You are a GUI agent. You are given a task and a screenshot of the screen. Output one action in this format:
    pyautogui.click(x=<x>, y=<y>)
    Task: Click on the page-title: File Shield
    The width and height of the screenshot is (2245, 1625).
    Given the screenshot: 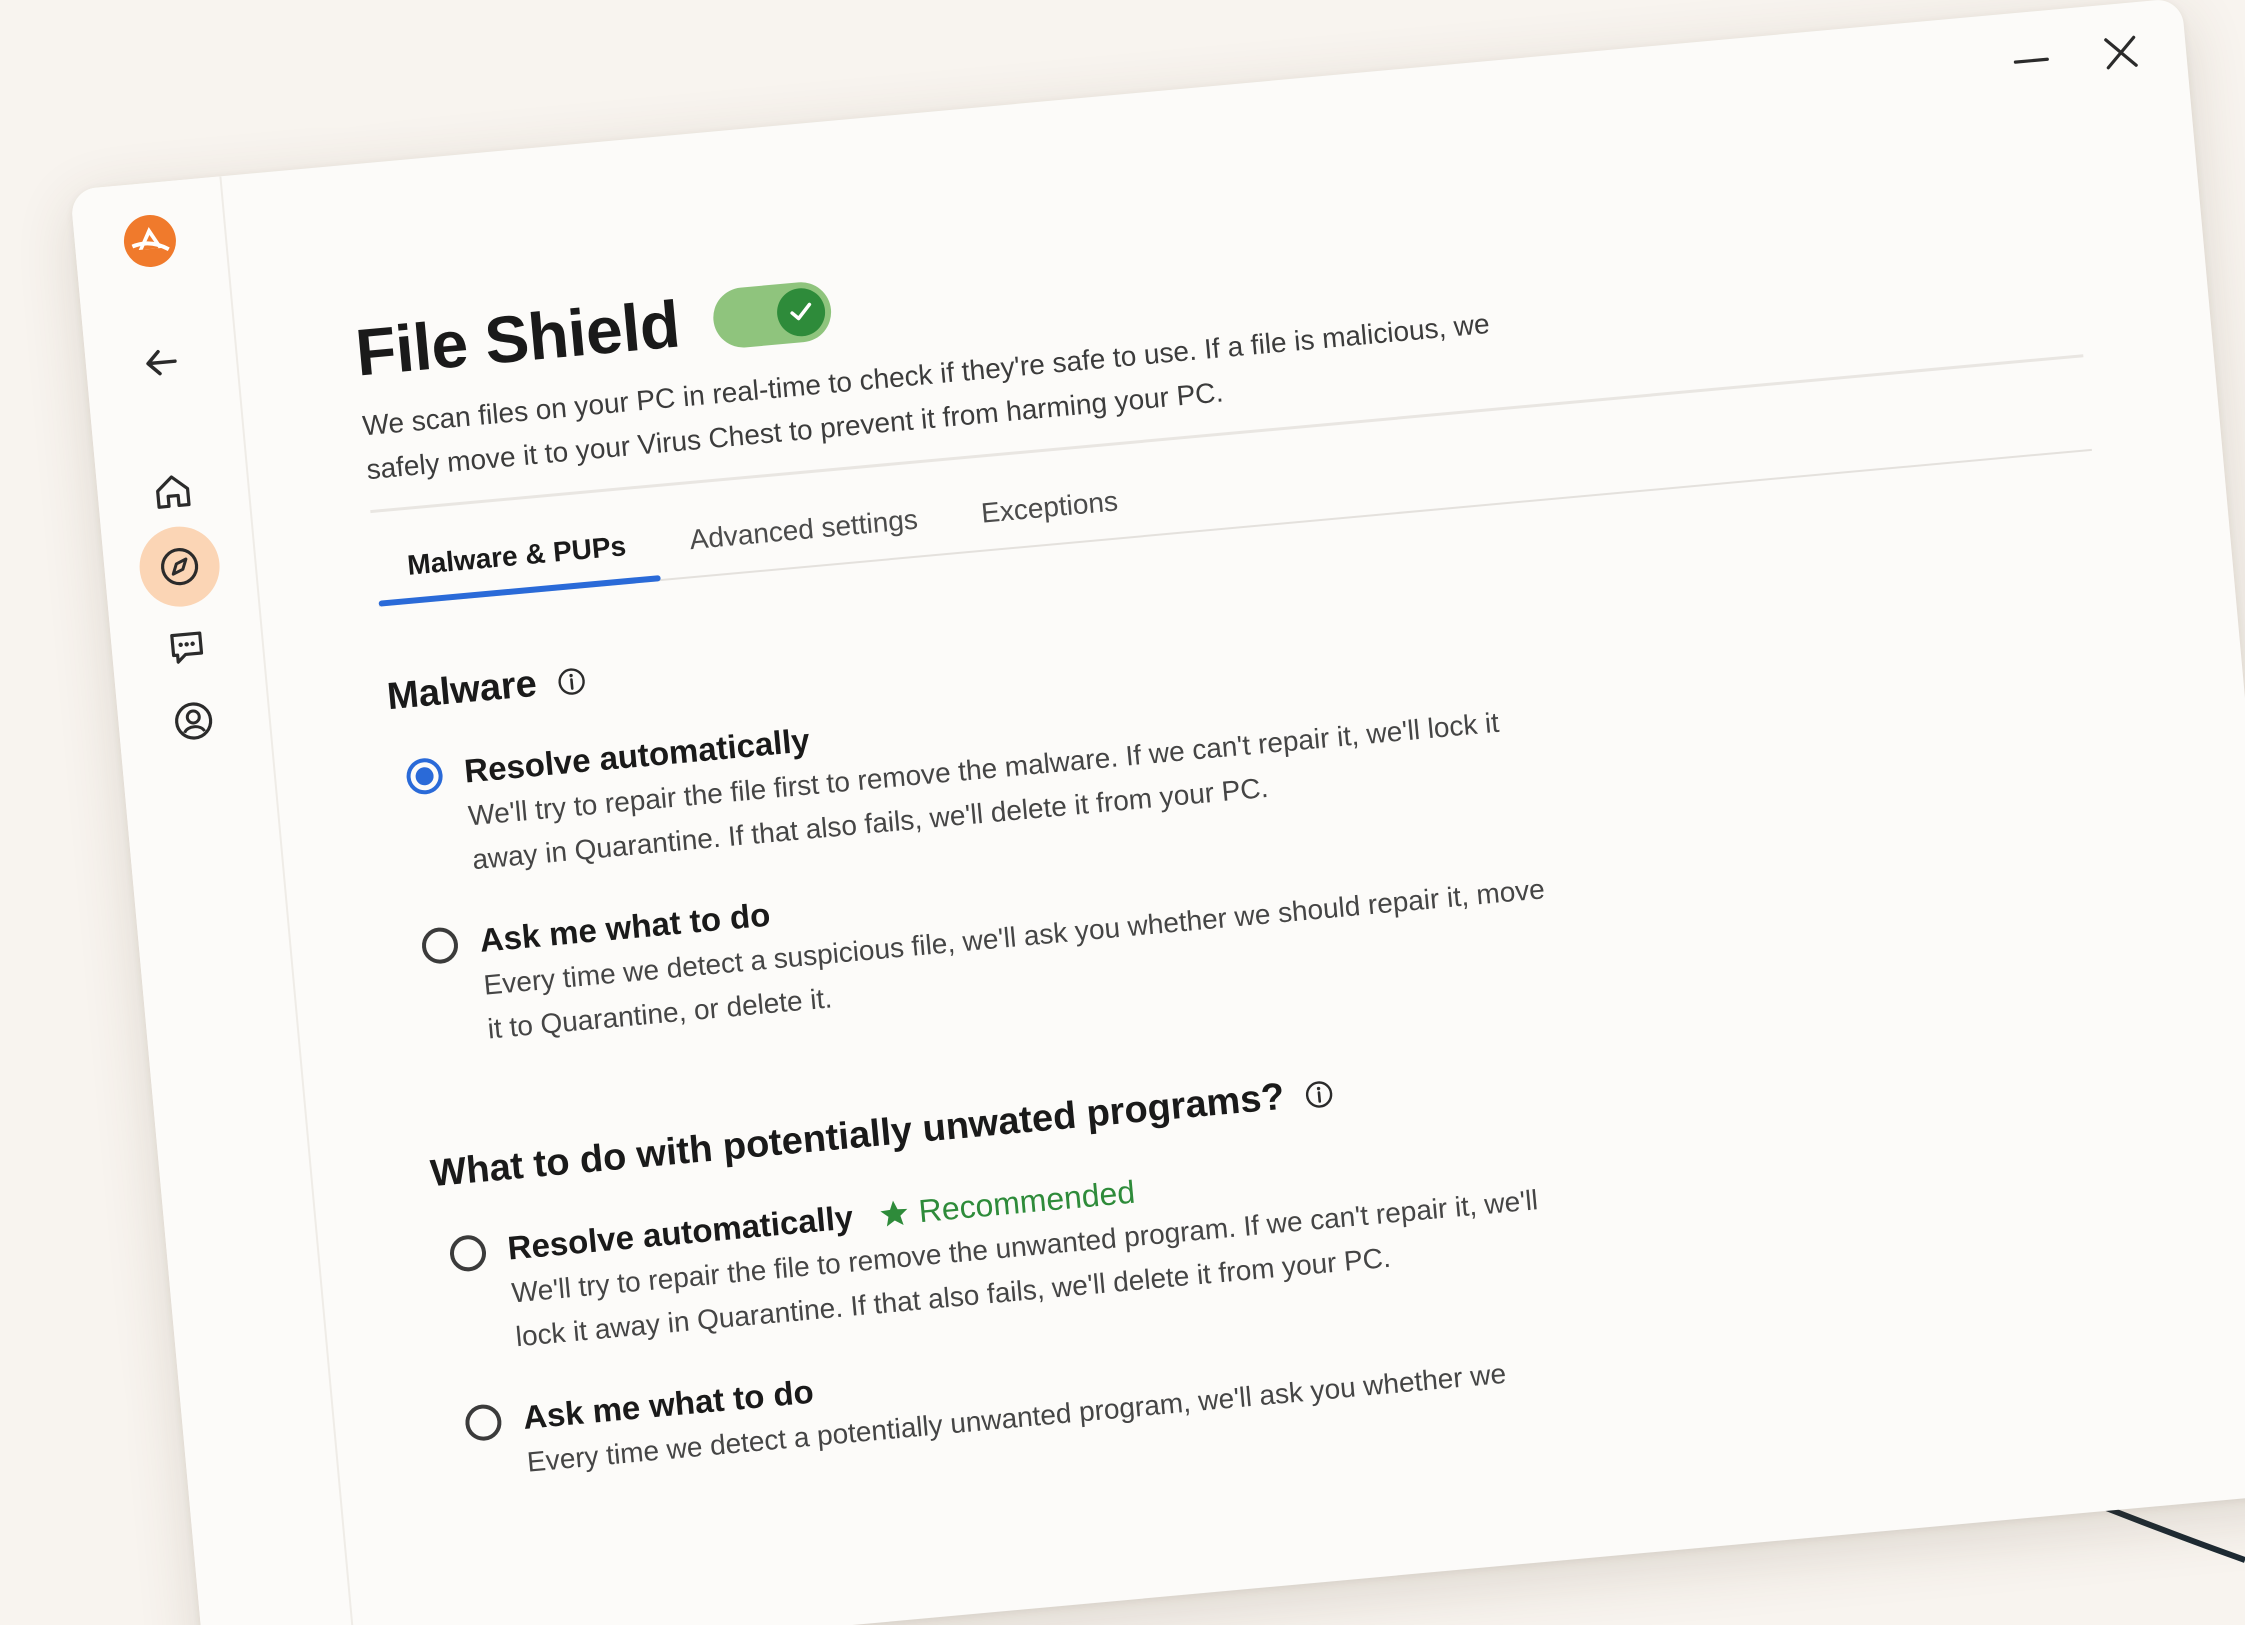 What is the action you would take?
    pyautogui.click(x=517, y=338)
    